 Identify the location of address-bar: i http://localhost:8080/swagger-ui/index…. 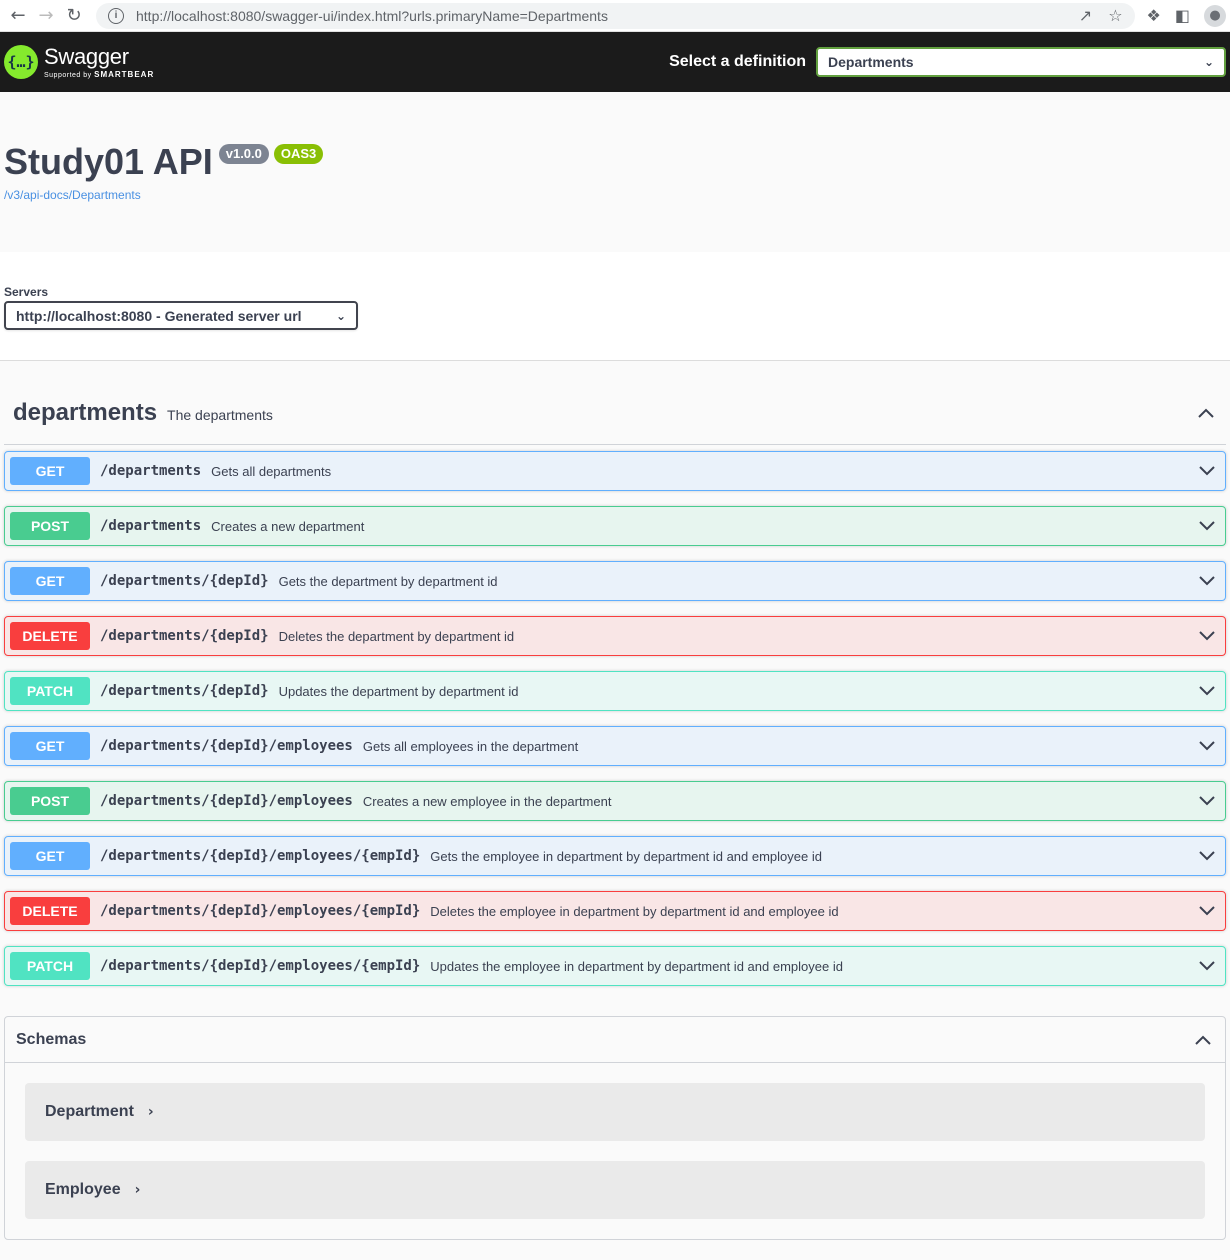
(615, 15).